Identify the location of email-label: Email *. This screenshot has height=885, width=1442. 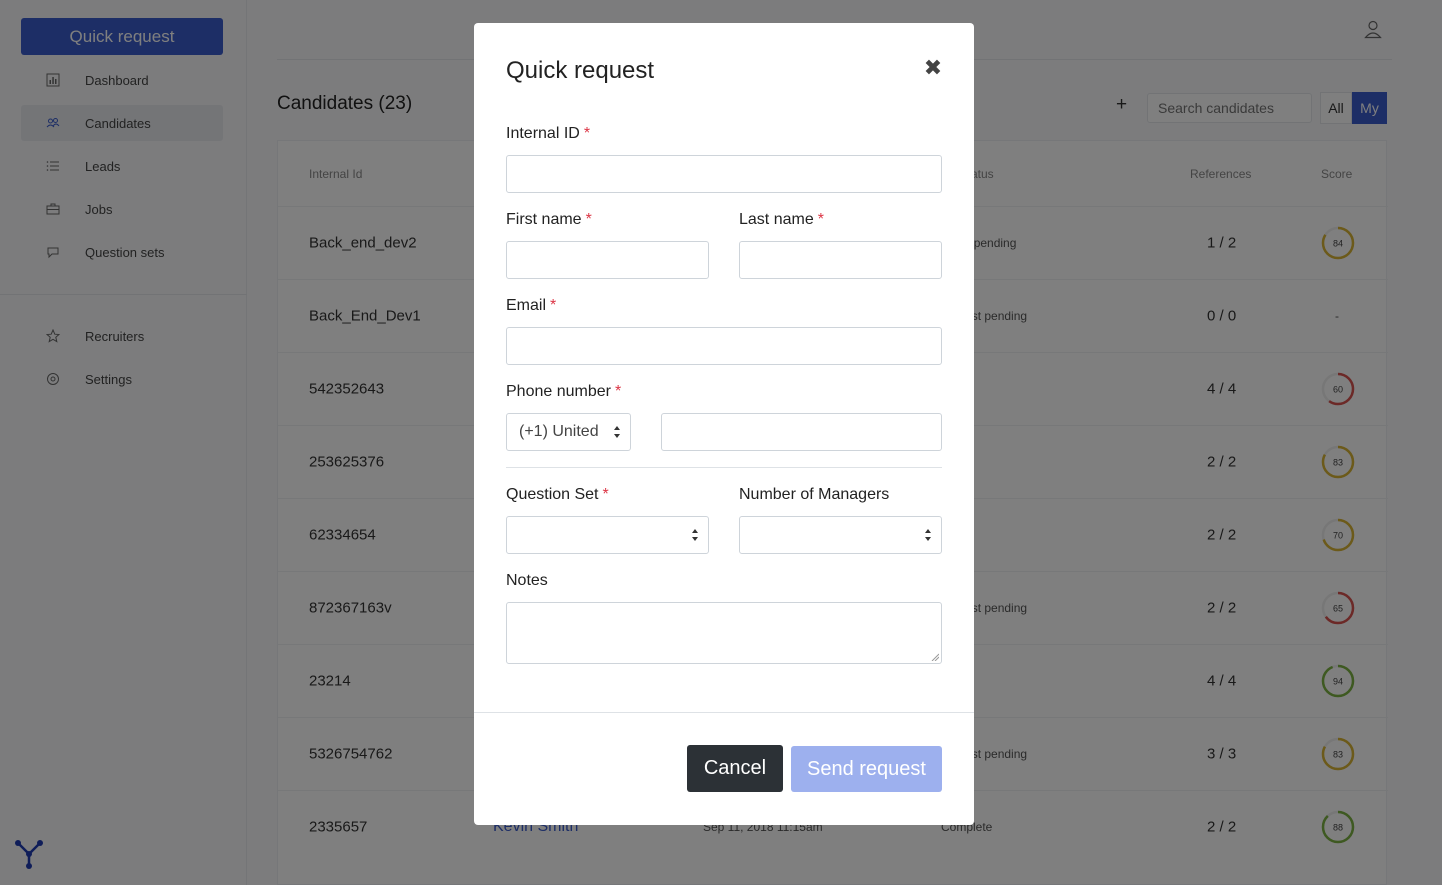
(531, 305).